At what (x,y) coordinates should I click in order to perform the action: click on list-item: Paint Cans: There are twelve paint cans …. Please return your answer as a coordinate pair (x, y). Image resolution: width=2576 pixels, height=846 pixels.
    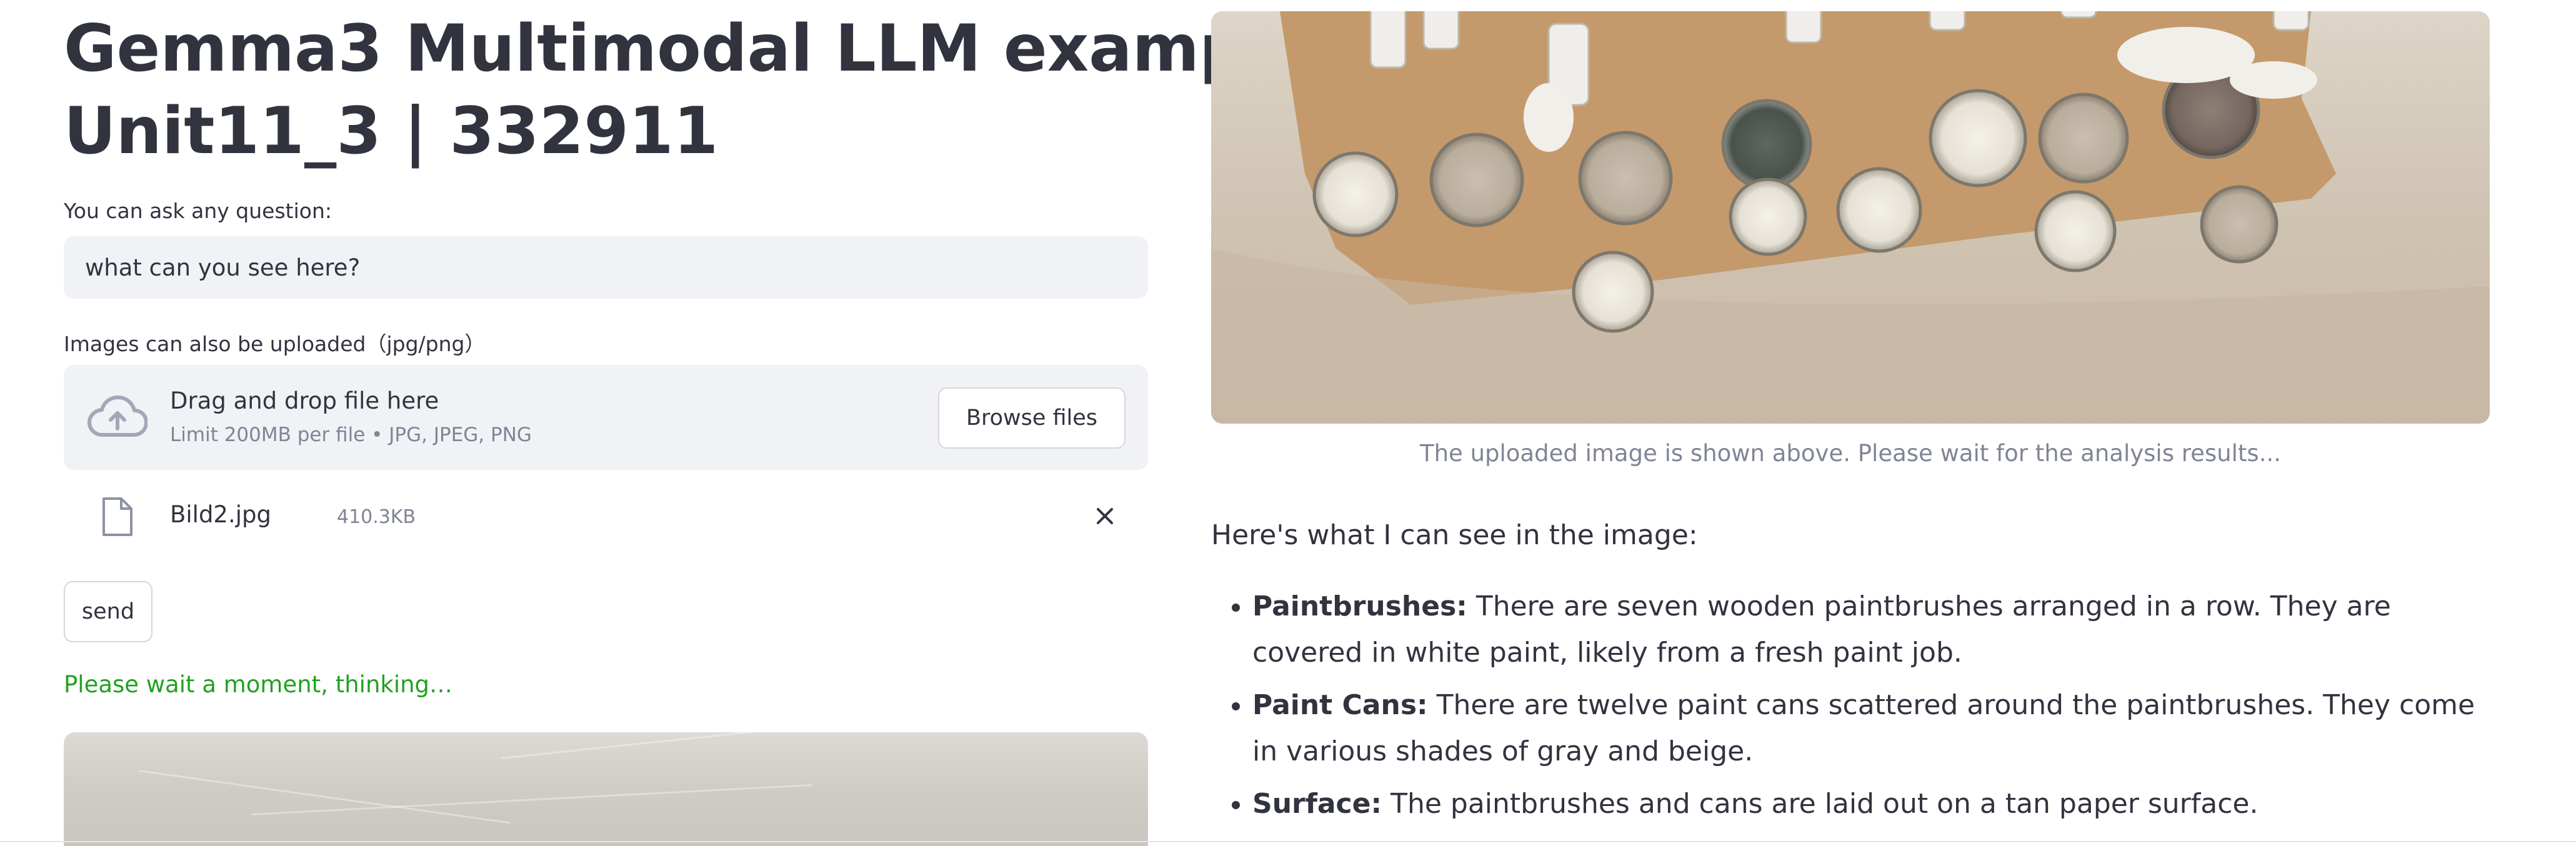
    Looking at the image, I should click on (1871, 728).